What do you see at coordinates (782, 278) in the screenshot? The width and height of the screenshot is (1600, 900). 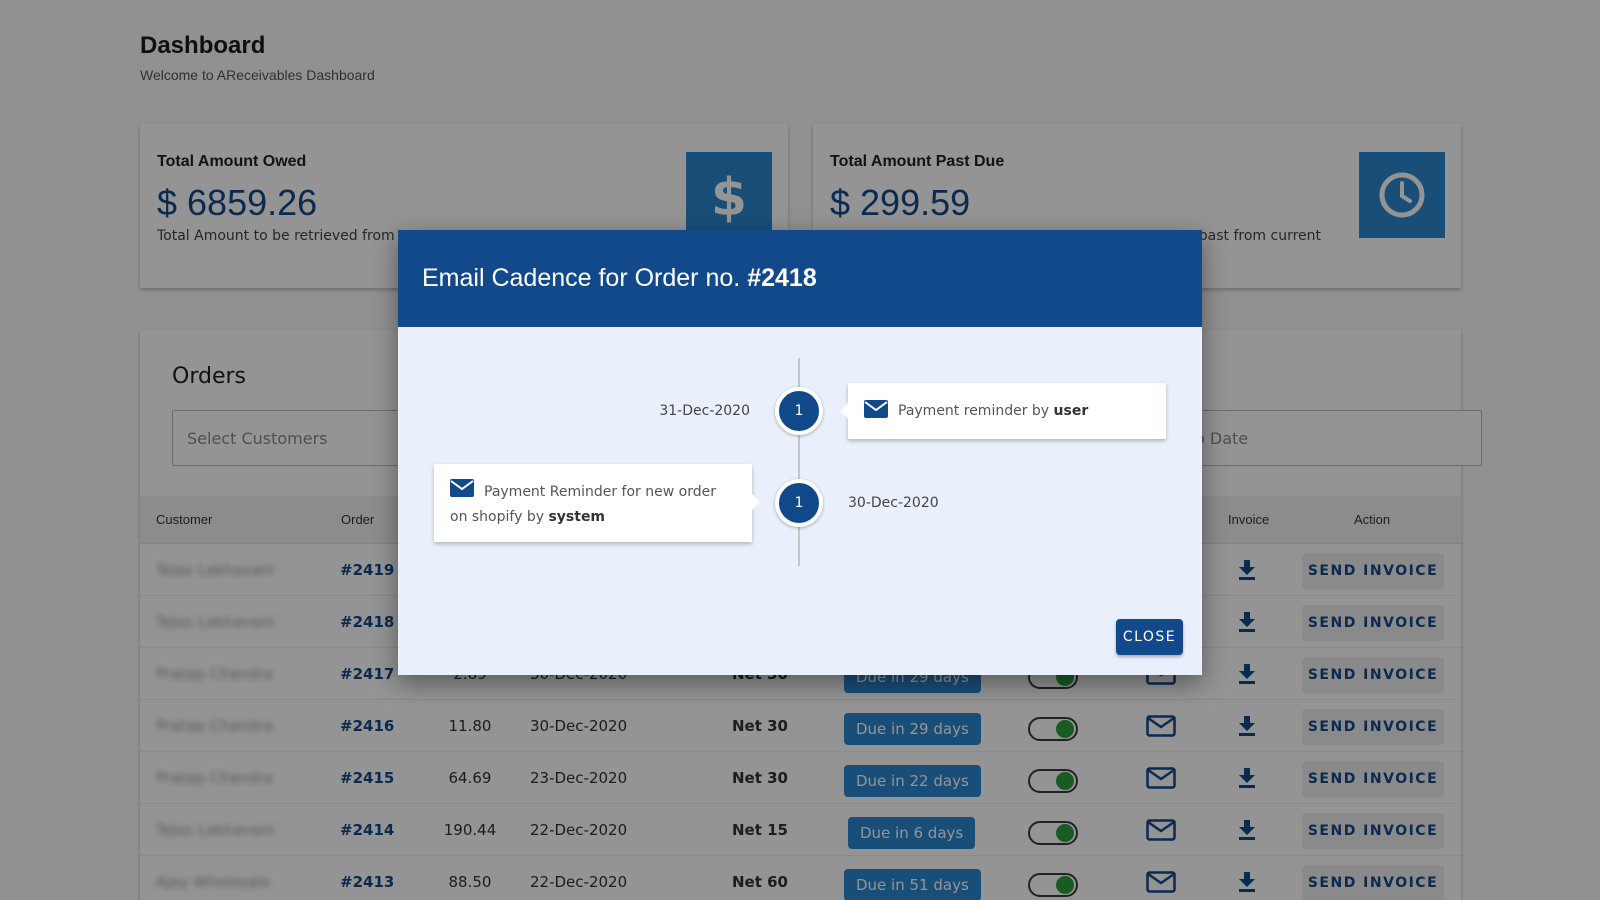 I see `dialog-order-number: #2418` at bounding box center [782, 278].